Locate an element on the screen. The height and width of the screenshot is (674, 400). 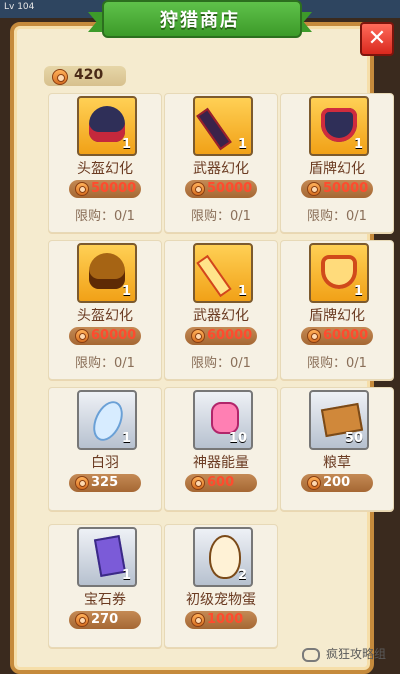
price-value: 200 is located at coordinates (337, 482).